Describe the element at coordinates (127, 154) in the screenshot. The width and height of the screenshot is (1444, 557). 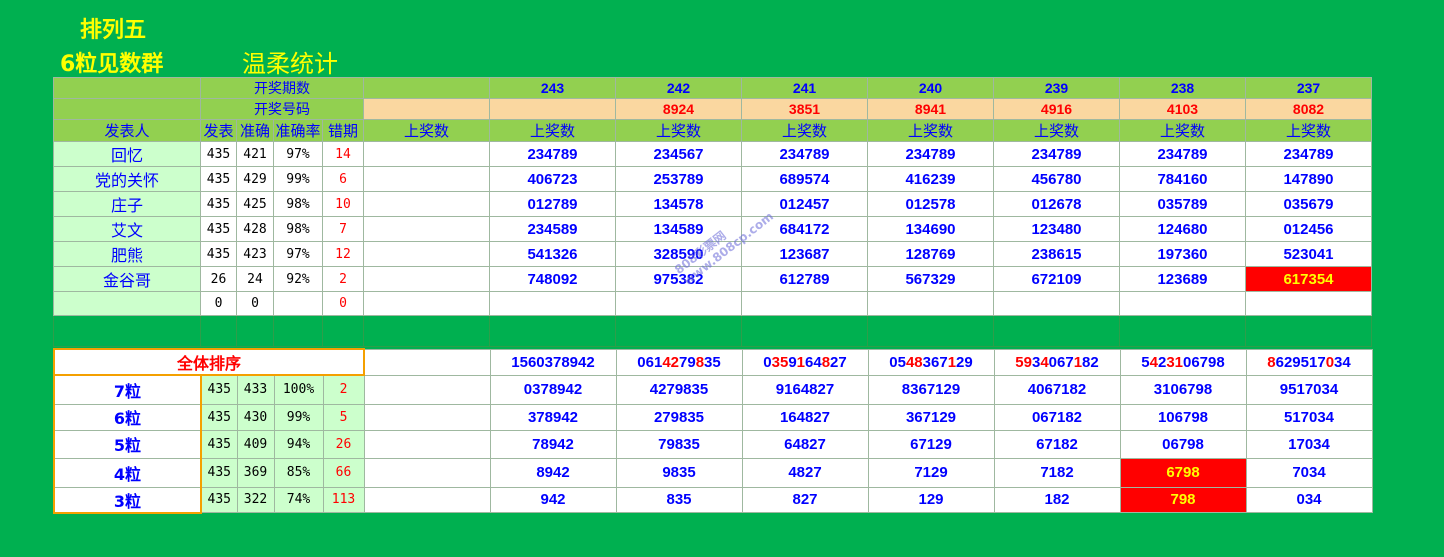
I see `publisher-name: 回忆` at that location.